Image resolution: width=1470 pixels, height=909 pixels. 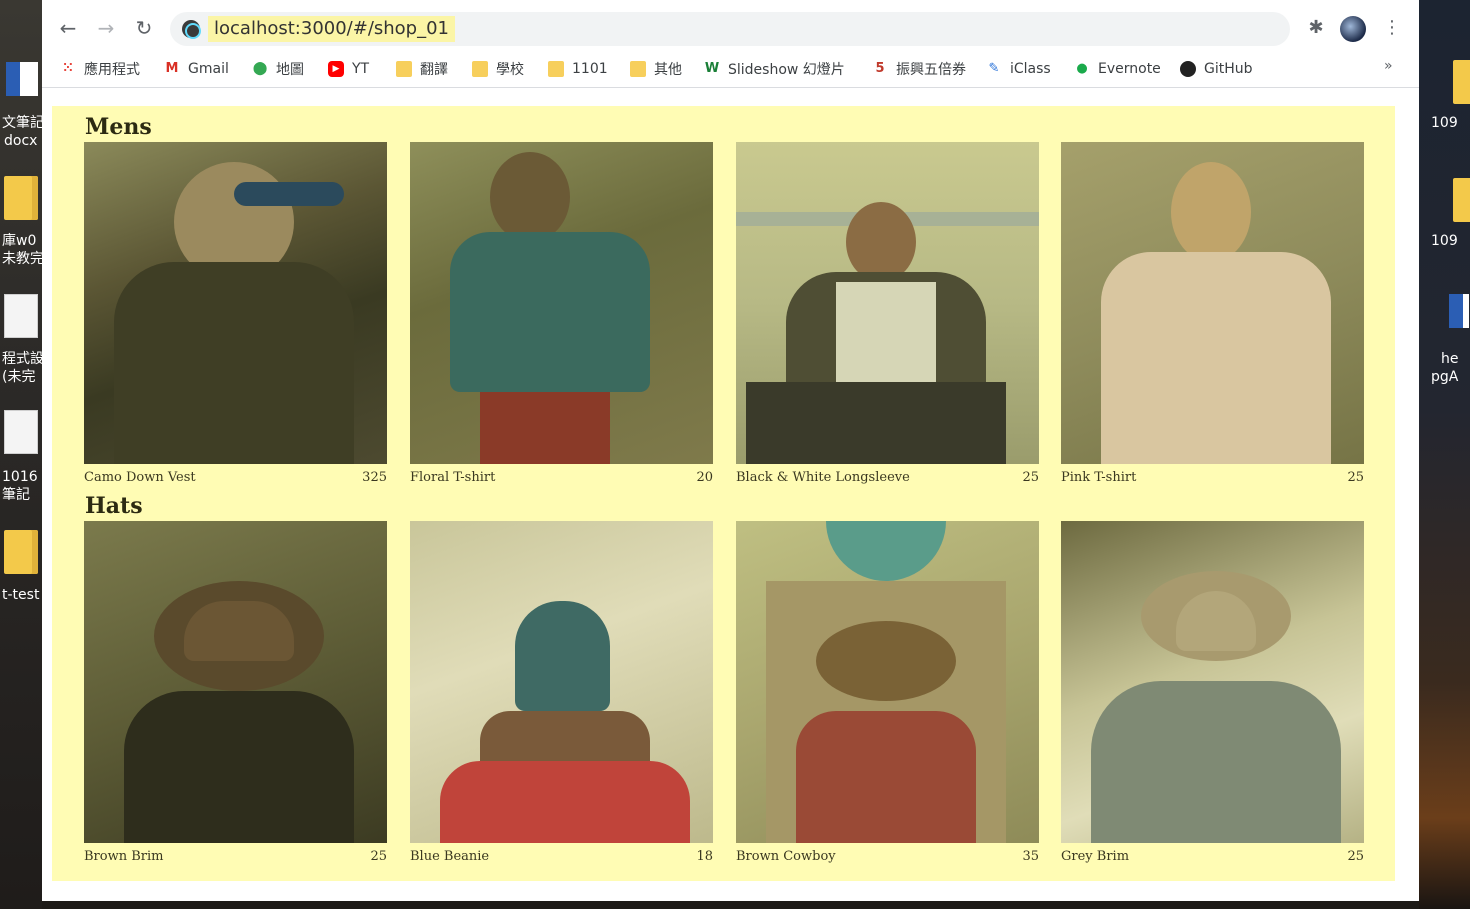 I want to click on bookmark-github: GitHub, so click(x=1216, y=69).